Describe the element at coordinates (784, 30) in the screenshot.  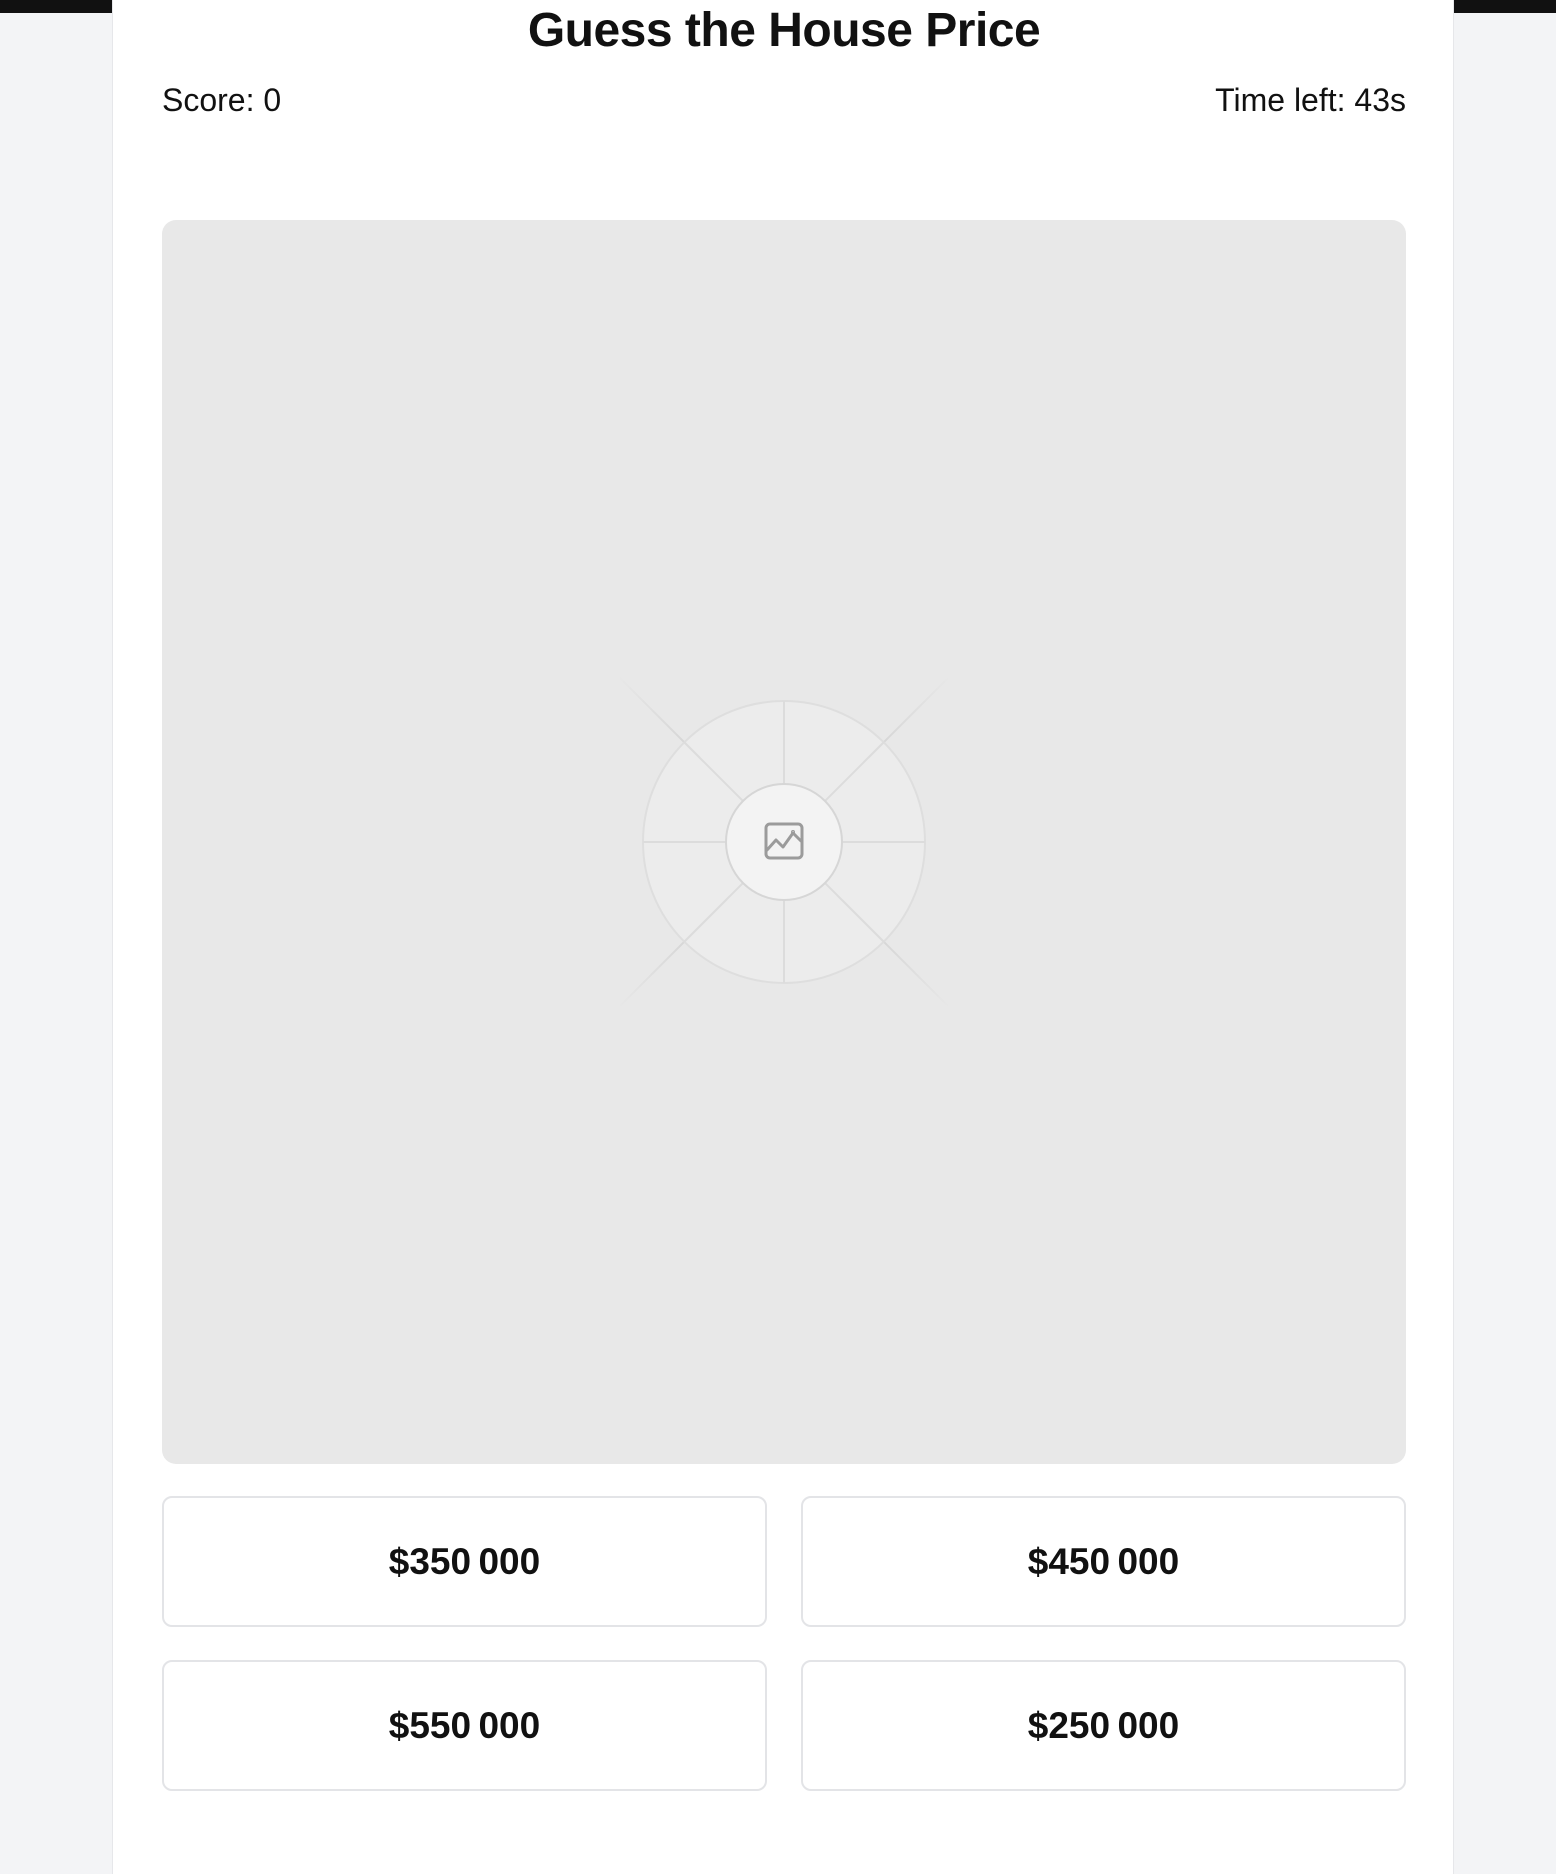
I see `page-title: Guess the House Price` at that location.